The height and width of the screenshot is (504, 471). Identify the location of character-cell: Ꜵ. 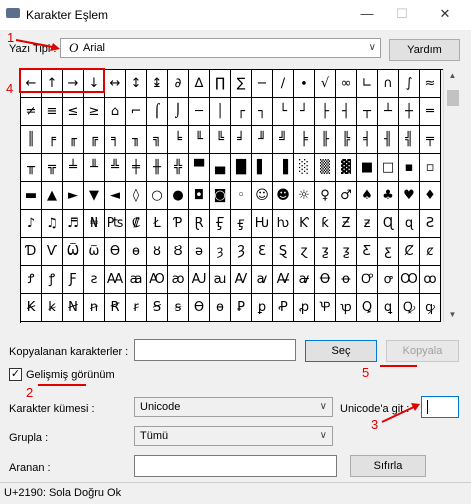
(157, 280).